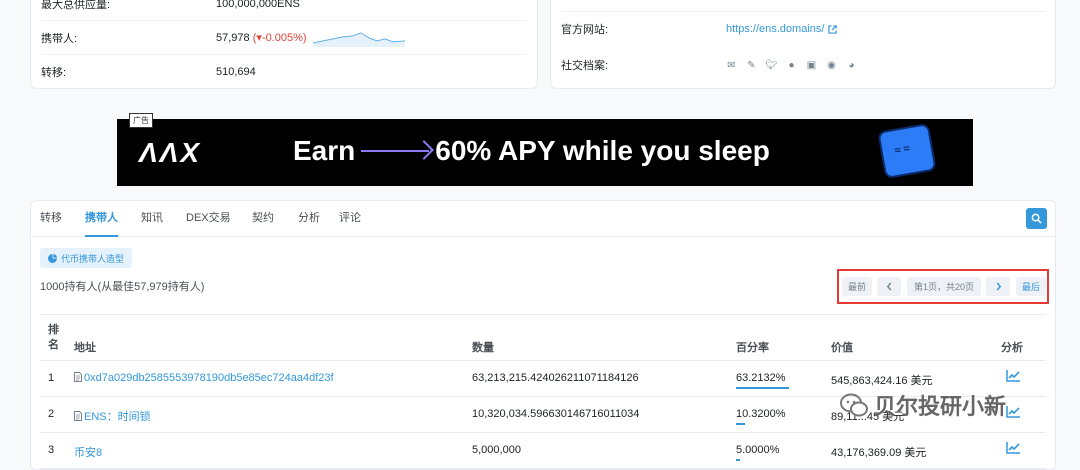 The width and height of the screenshot is (1080, 470). Describe the element at coordinates (93, 258) in the screenshot. I see `chart-button-label: 代币携带人造型` at that location.